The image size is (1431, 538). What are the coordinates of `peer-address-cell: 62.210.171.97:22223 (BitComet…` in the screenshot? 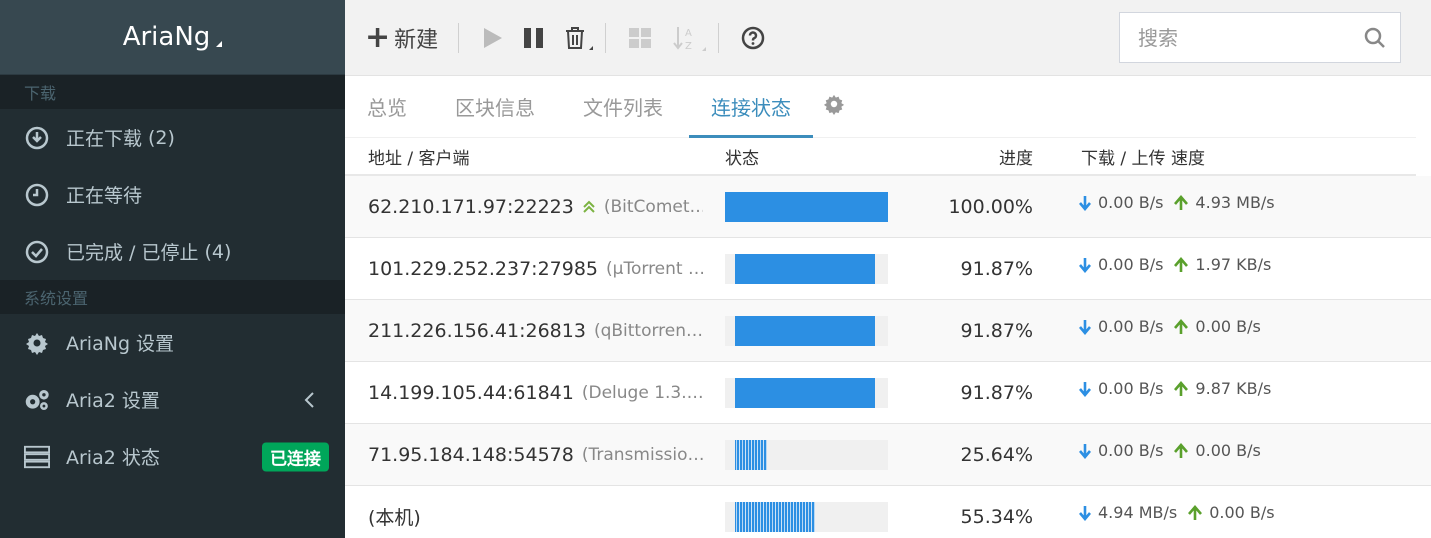 It's located at (524, 207).